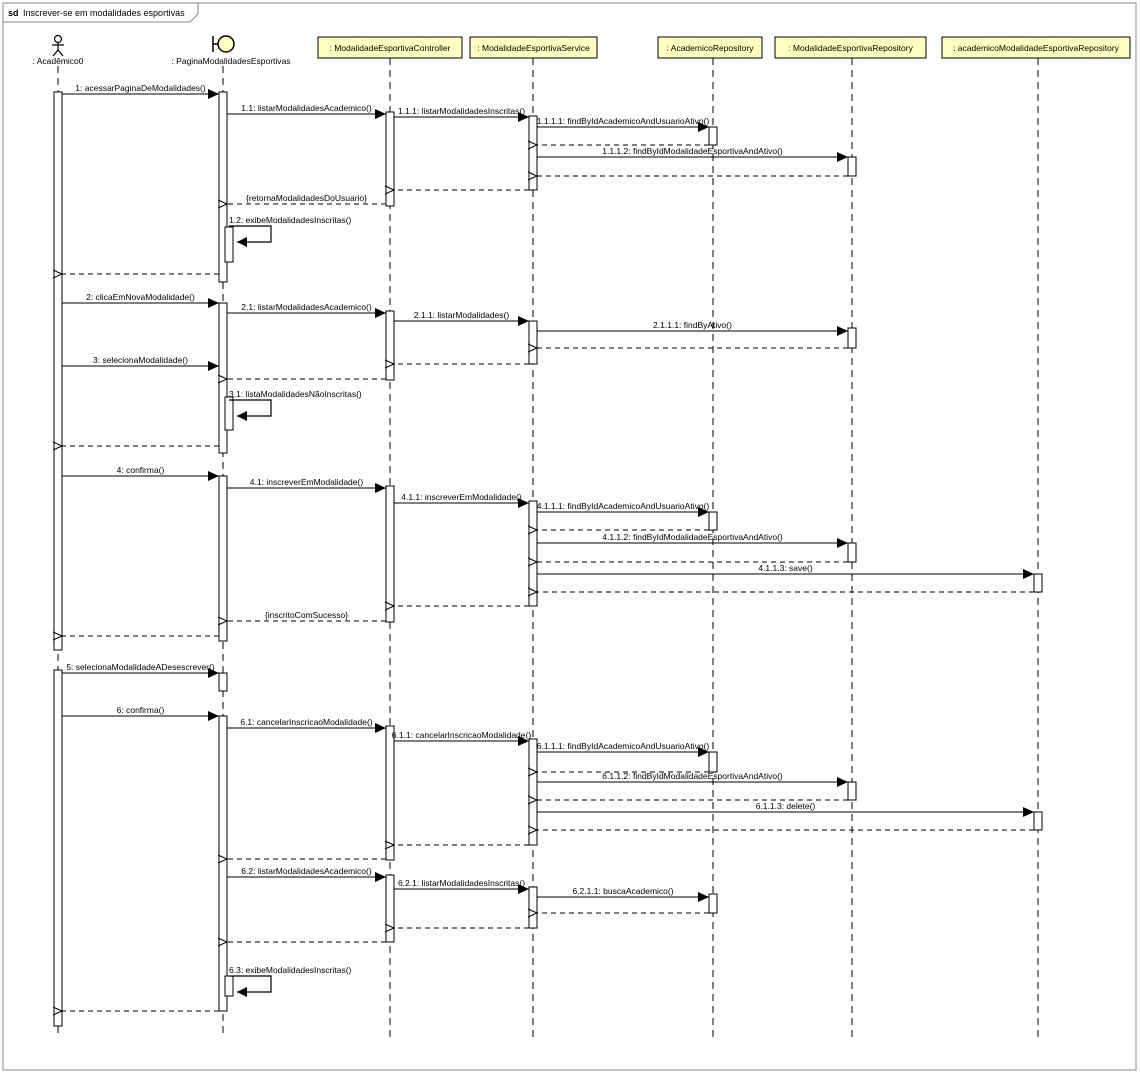 This screenshot has height=1073, width=1140. Describe the element at coordinates (104, 13) in the screenshot. I see `frame-title: Inscrever-se em modalidades esportivas` at that location.